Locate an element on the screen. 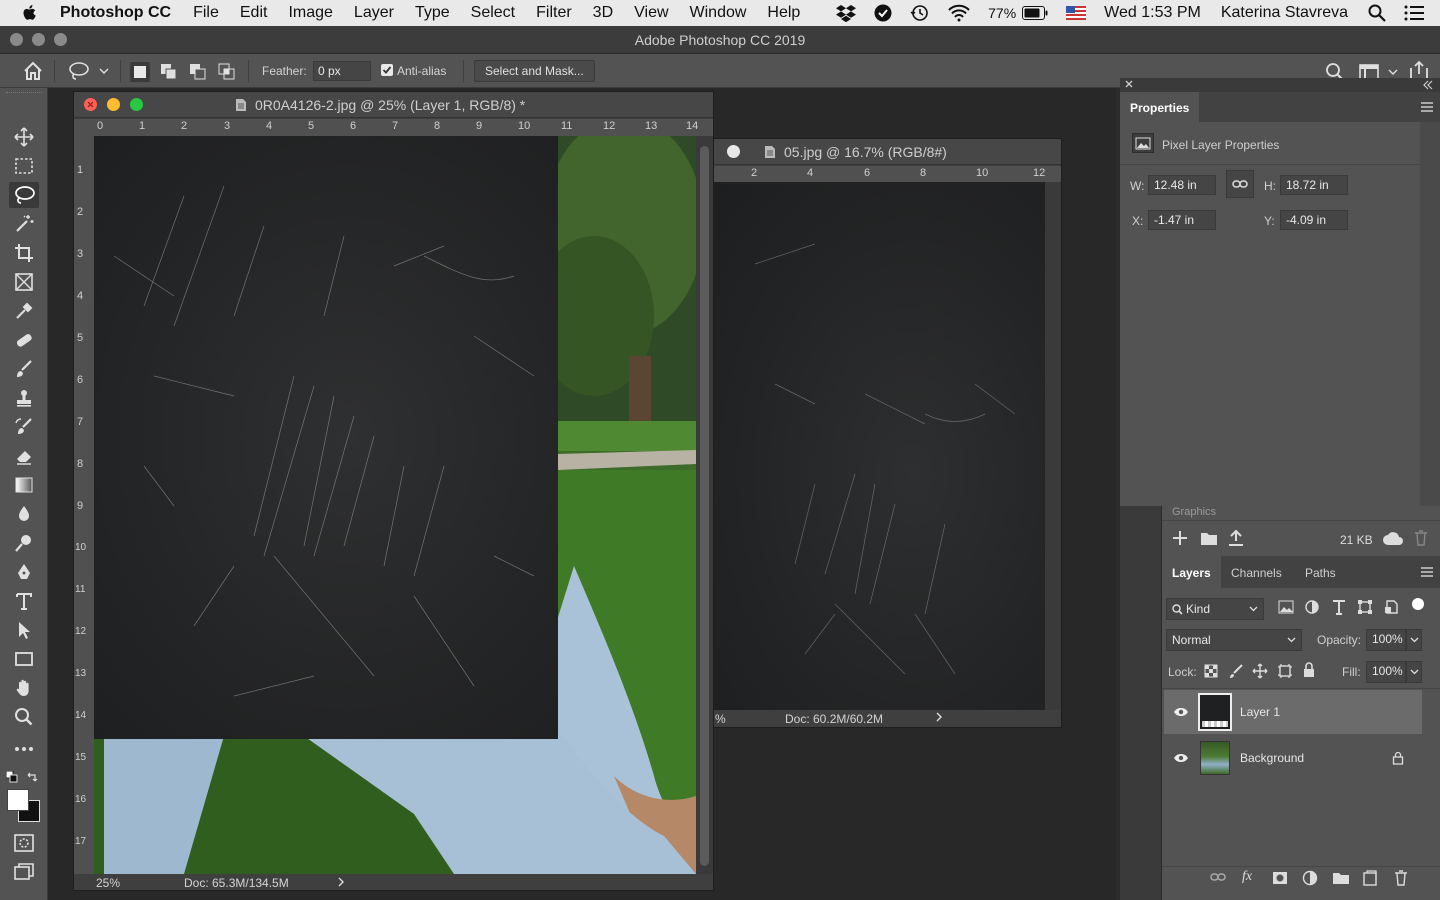  magic-wand-tool is located at coordinates (24, 224).